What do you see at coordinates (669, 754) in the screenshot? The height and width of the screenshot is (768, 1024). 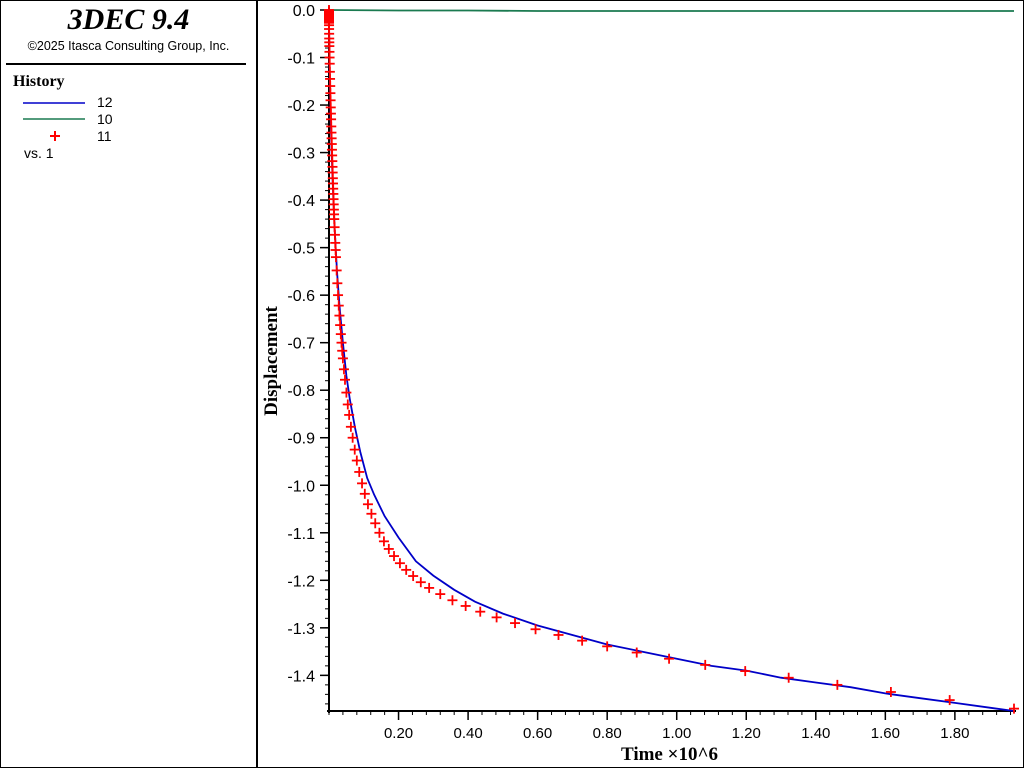 I see `x-axis-label: Time ×10^6` at bounding box center [669, 754].